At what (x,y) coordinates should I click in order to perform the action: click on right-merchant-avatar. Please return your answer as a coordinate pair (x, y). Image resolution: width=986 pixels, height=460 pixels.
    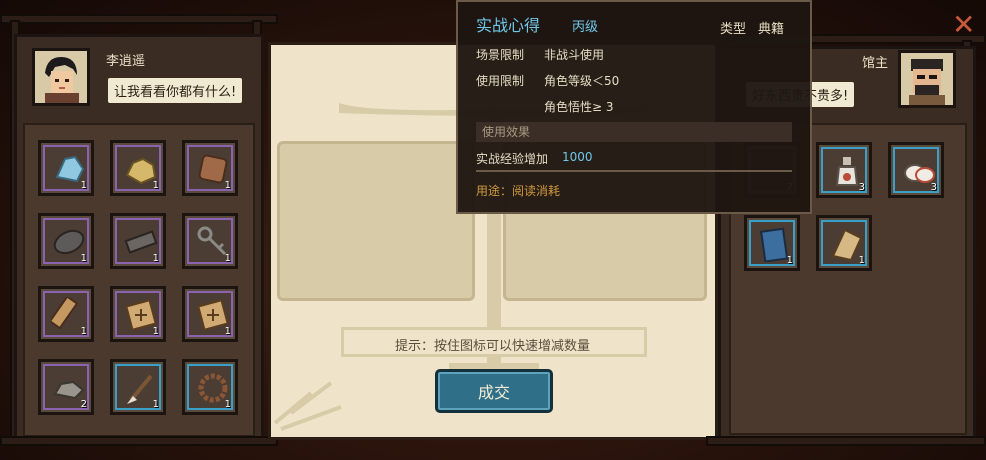
    Looking at the image, I should click on (927, 79).